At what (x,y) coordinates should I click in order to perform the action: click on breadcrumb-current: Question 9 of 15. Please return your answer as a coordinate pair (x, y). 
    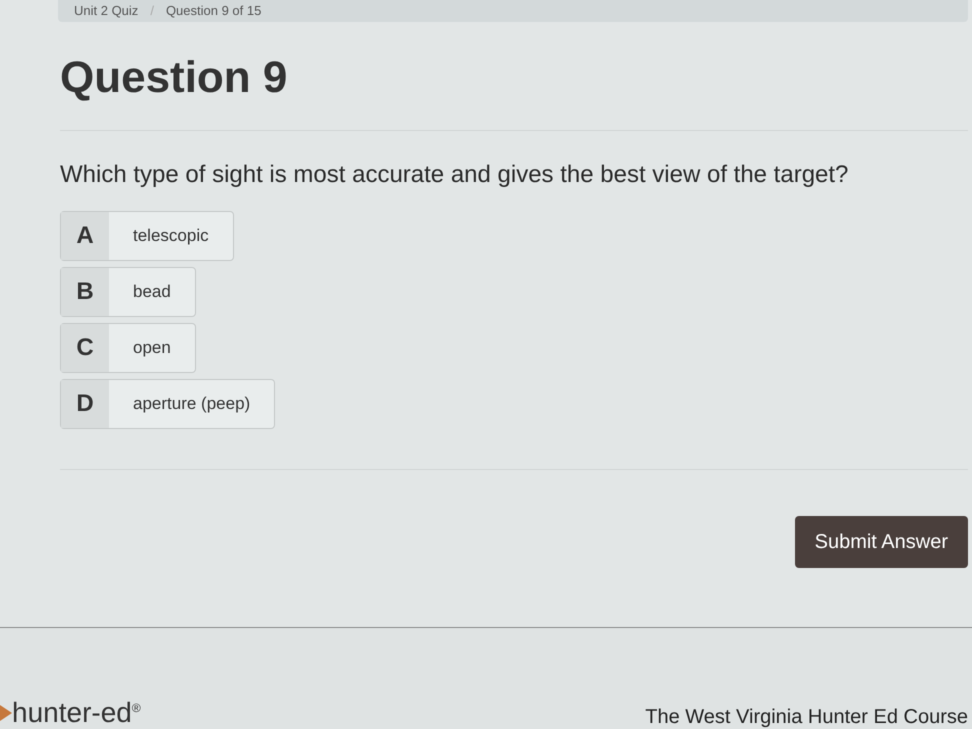
    Looking at the image, I should click on (214, 11).